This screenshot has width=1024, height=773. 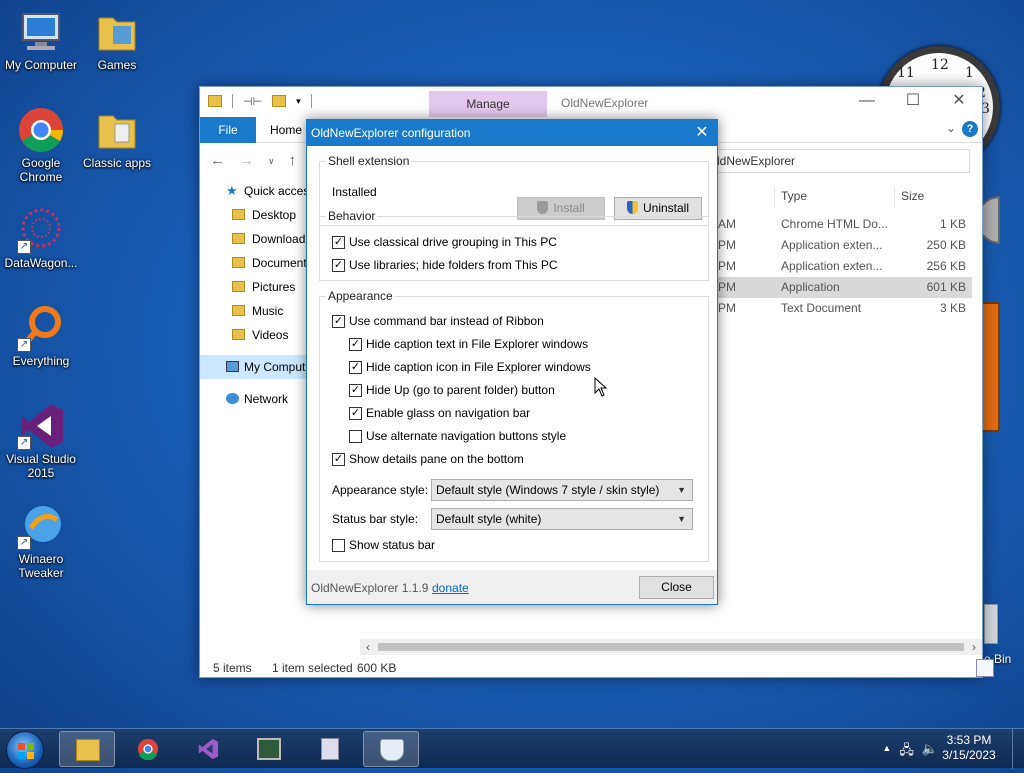 I want to click on scroll-right-icon: ›, so click(x=974, y=647).